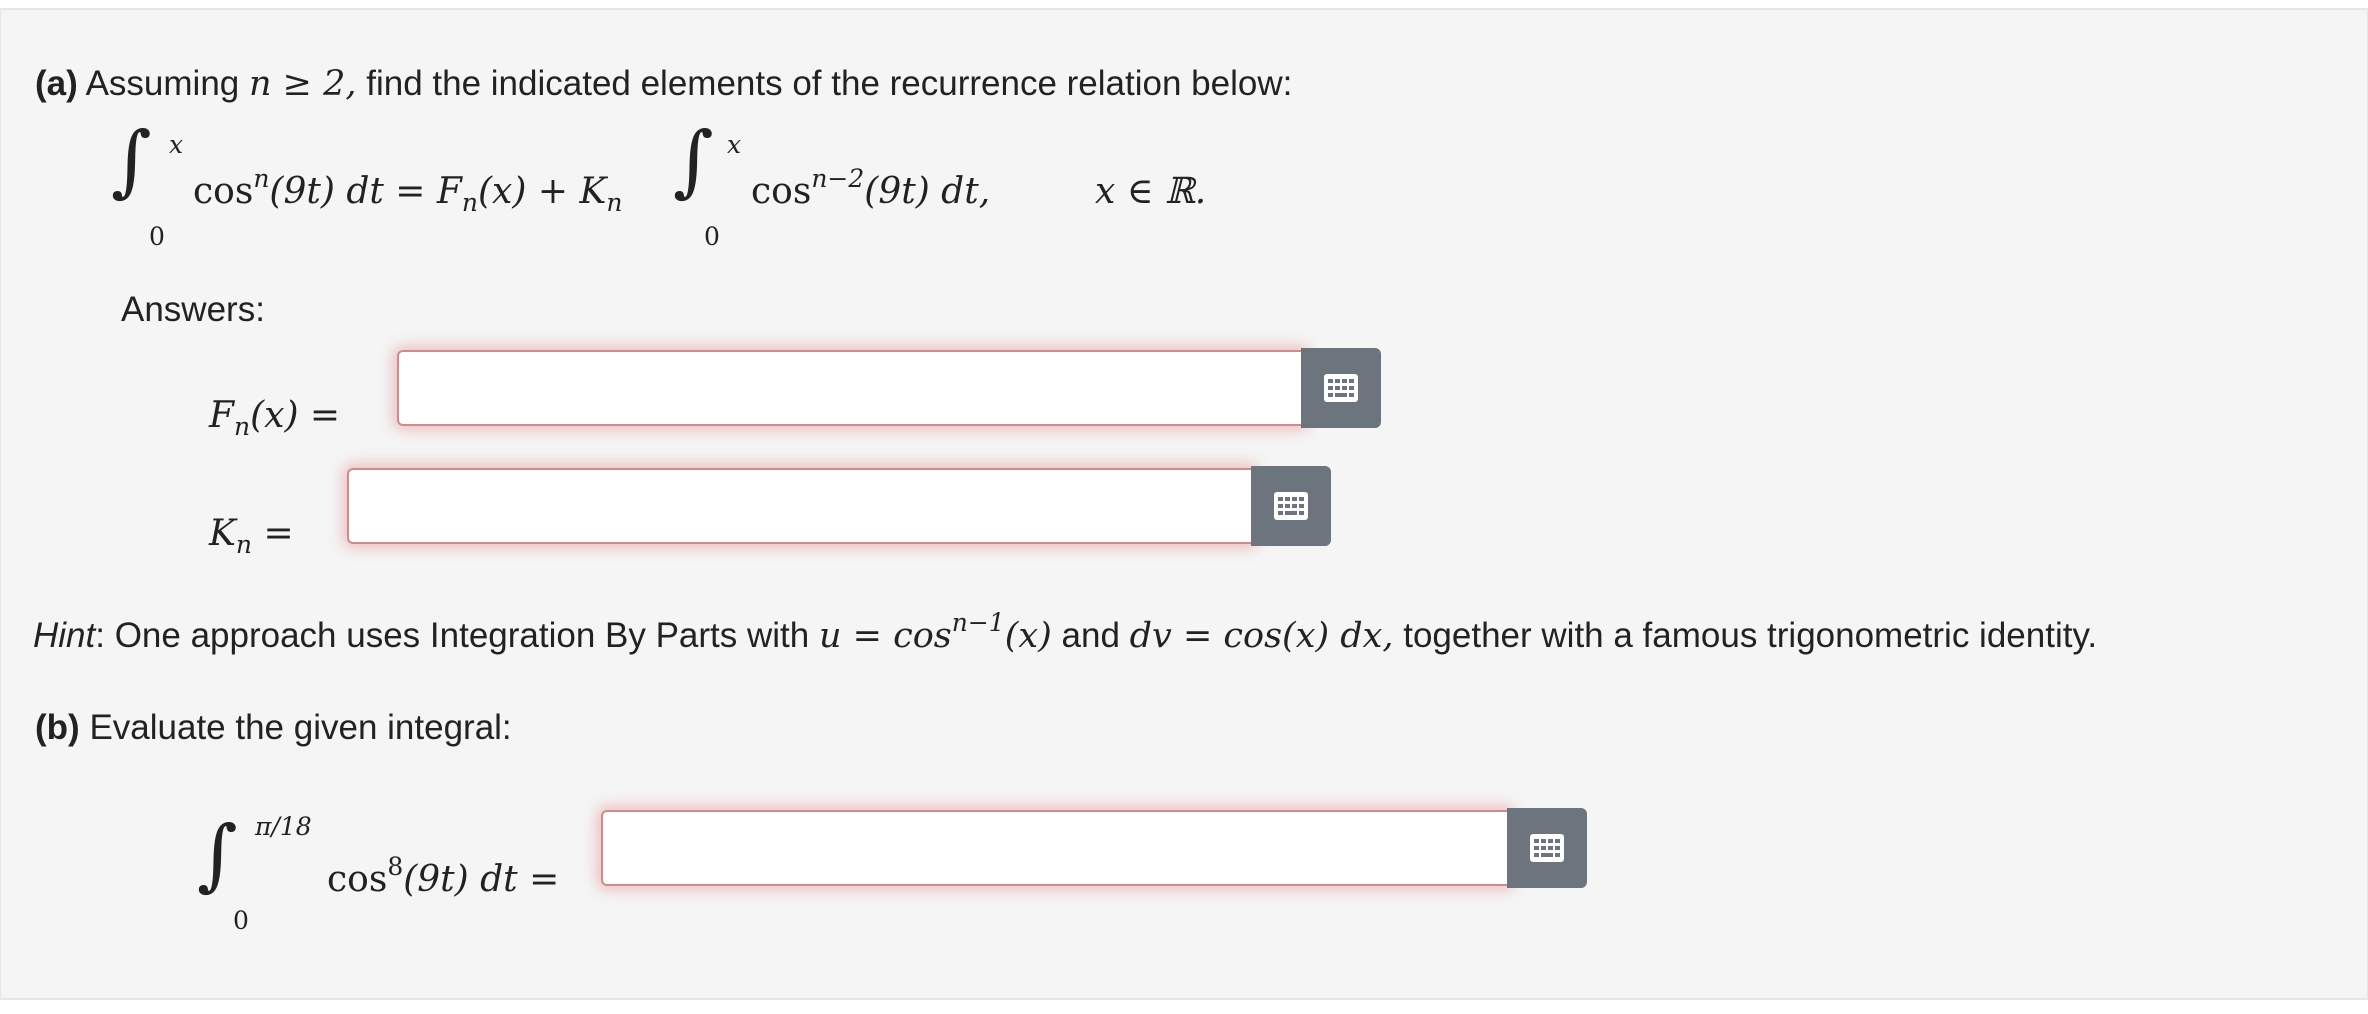 This screenshot has width=2368, height=1014. I want to click on F-label-main: F, so click(221, 415).